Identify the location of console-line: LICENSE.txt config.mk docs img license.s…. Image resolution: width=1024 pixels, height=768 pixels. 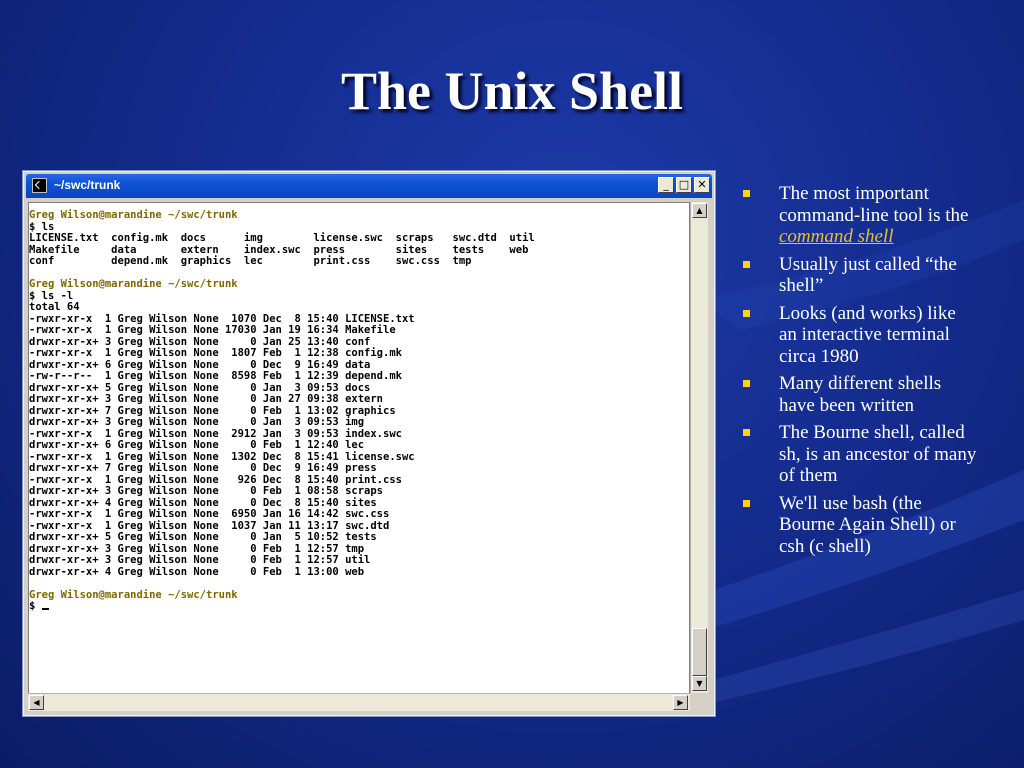
(282, 238).